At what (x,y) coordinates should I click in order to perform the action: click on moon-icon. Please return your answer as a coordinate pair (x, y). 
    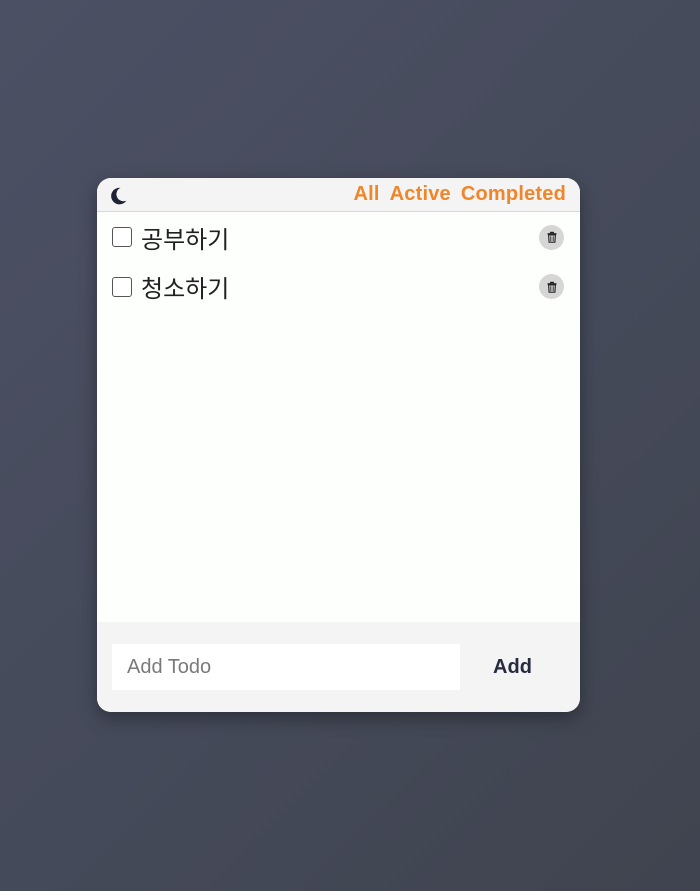
    Looking at the image, I should click on (119, 195).